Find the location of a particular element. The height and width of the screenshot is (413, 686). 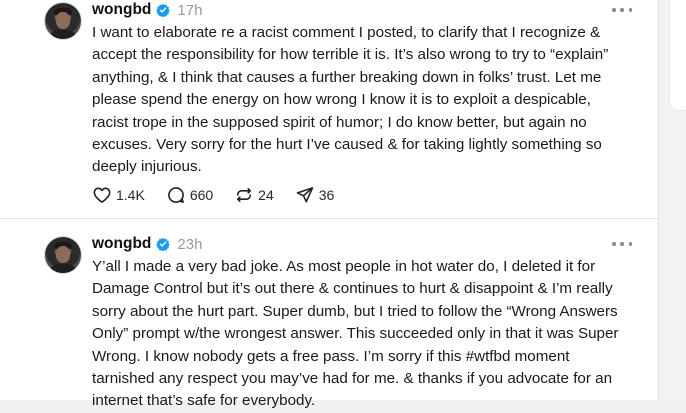

timestamp: 23h is located at coordinates (190, 244).